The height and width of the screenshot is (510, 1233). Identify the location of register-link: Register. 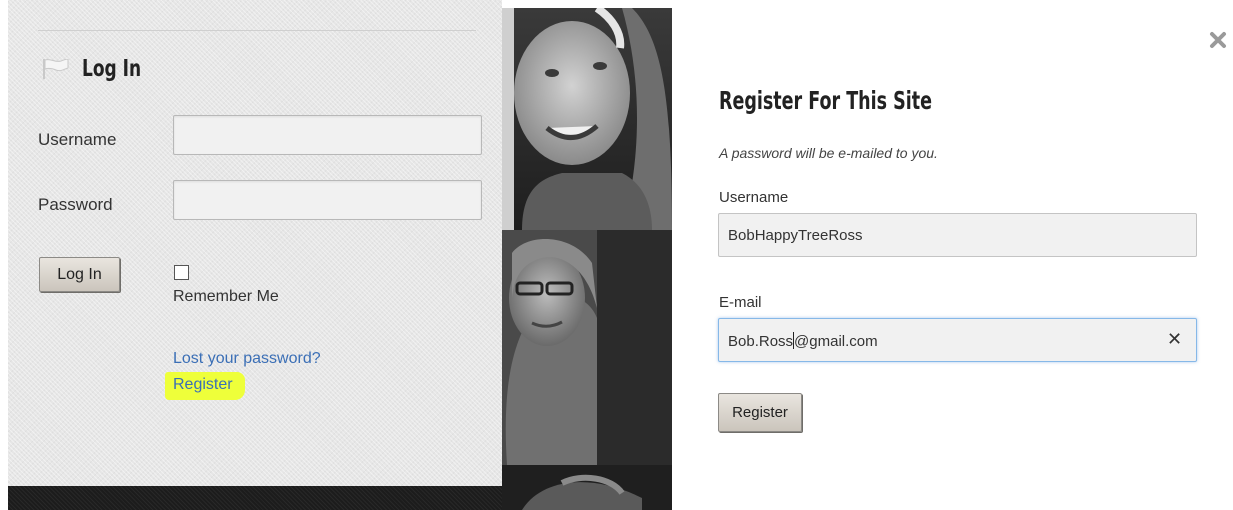
(205, 386).